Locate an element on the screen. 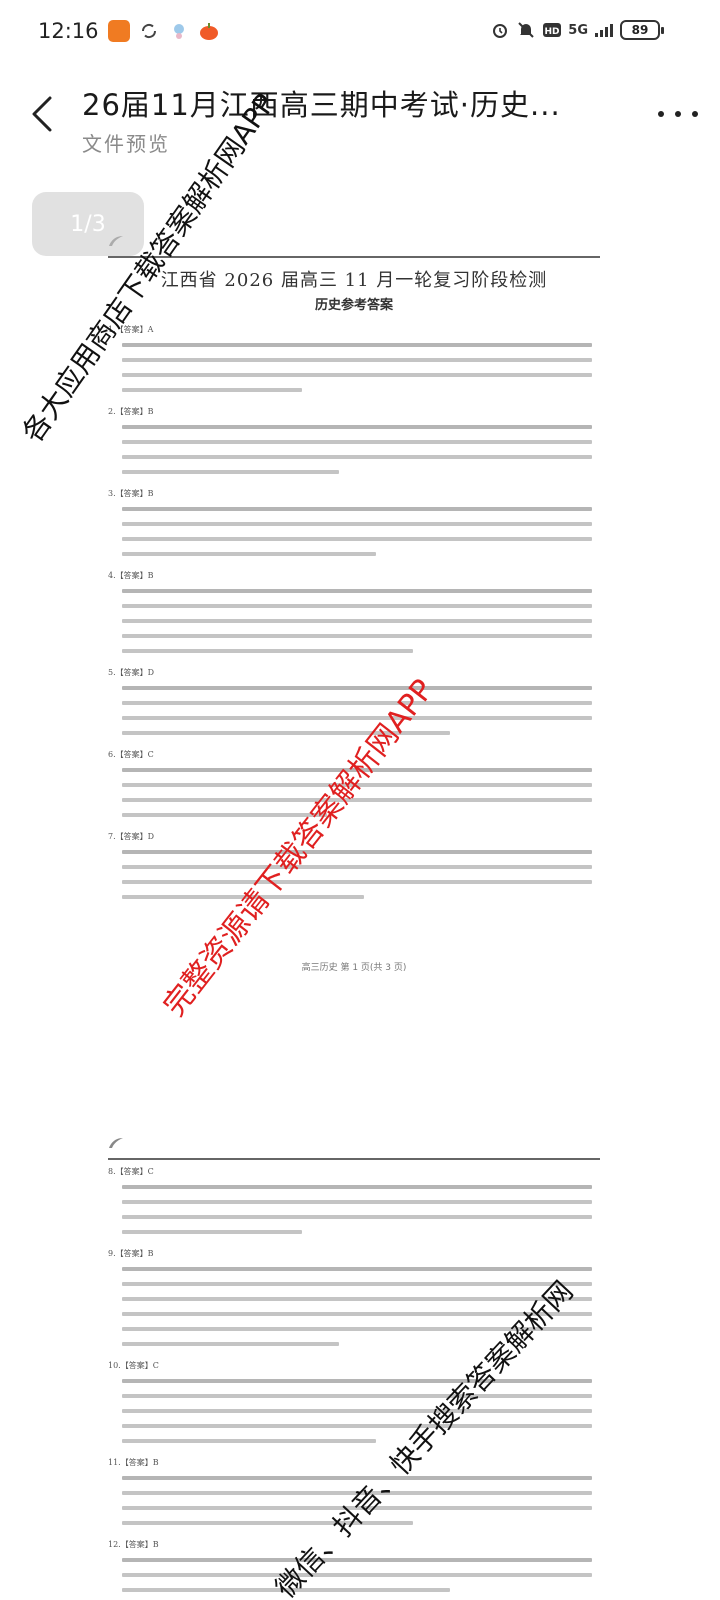  logo-swoosh-icon is located at coordinates (116, 1143).